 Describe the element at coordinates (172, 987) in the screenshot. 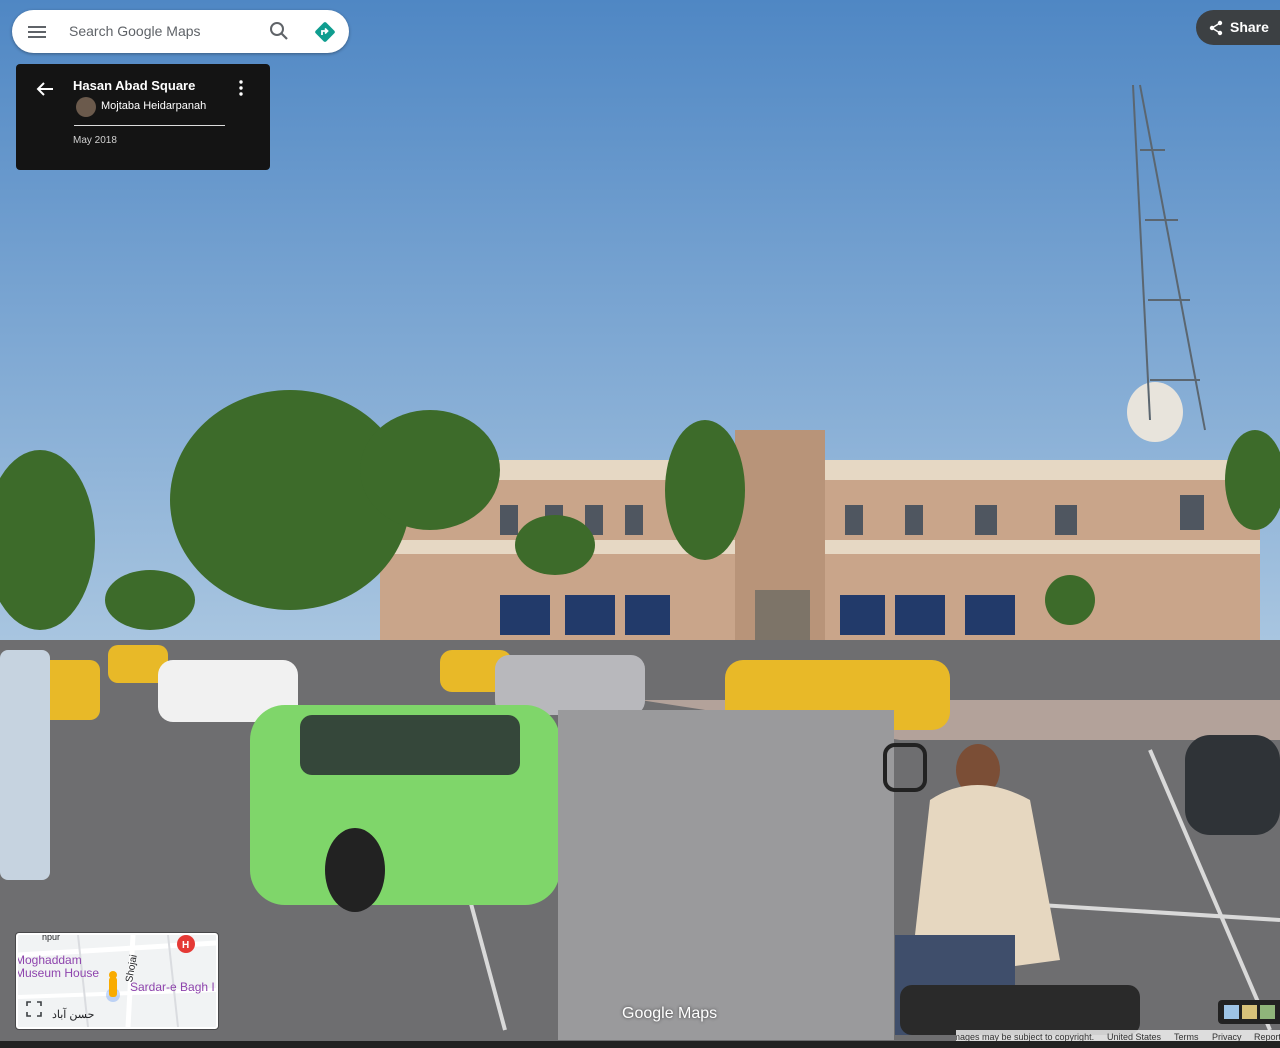

I see `minimap-poi-sardar: Sardar-e Bagh I` at that location.